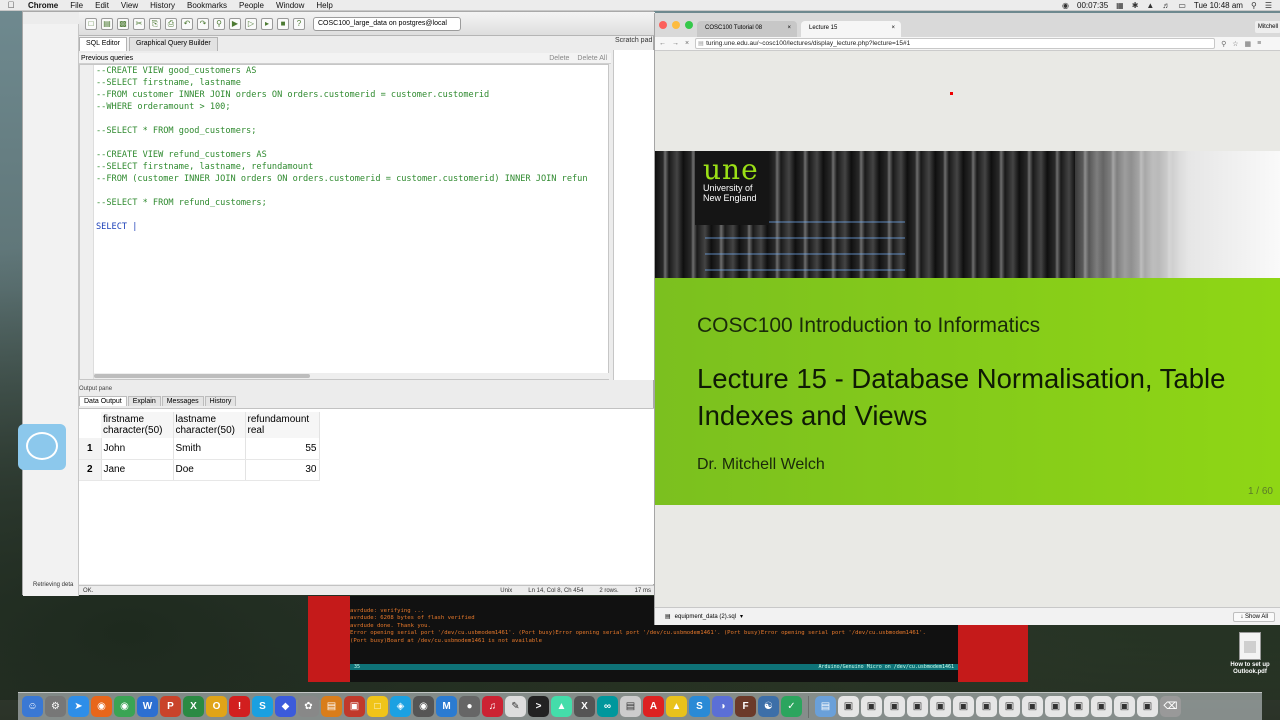  Describe the element at coordinates (103, 401) in the screenshot. I see `tab-data-output: Data Output` at that location.